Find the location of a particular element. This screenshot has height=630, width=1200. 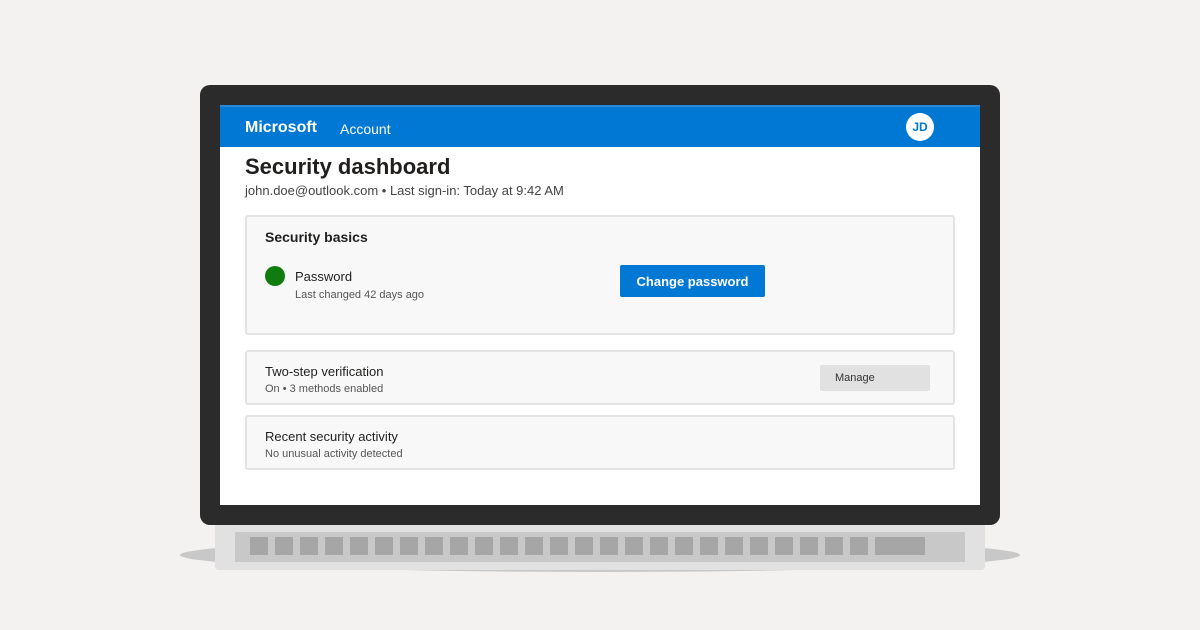

brand-logo-text: Microsoft is located at coordinates (281, 128).